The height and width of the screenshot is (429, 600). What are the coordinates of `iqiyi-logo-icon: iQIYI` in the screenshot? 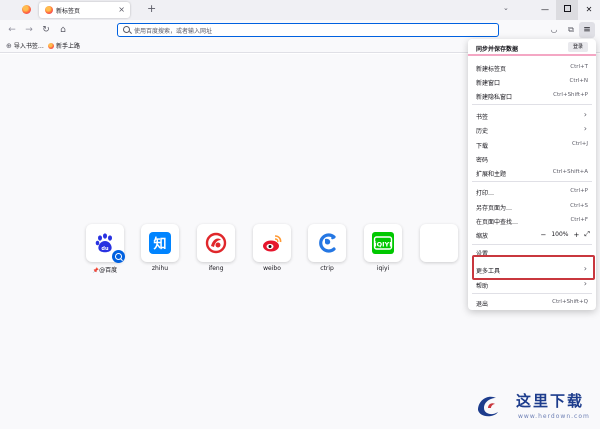 It's located at (383, 243).